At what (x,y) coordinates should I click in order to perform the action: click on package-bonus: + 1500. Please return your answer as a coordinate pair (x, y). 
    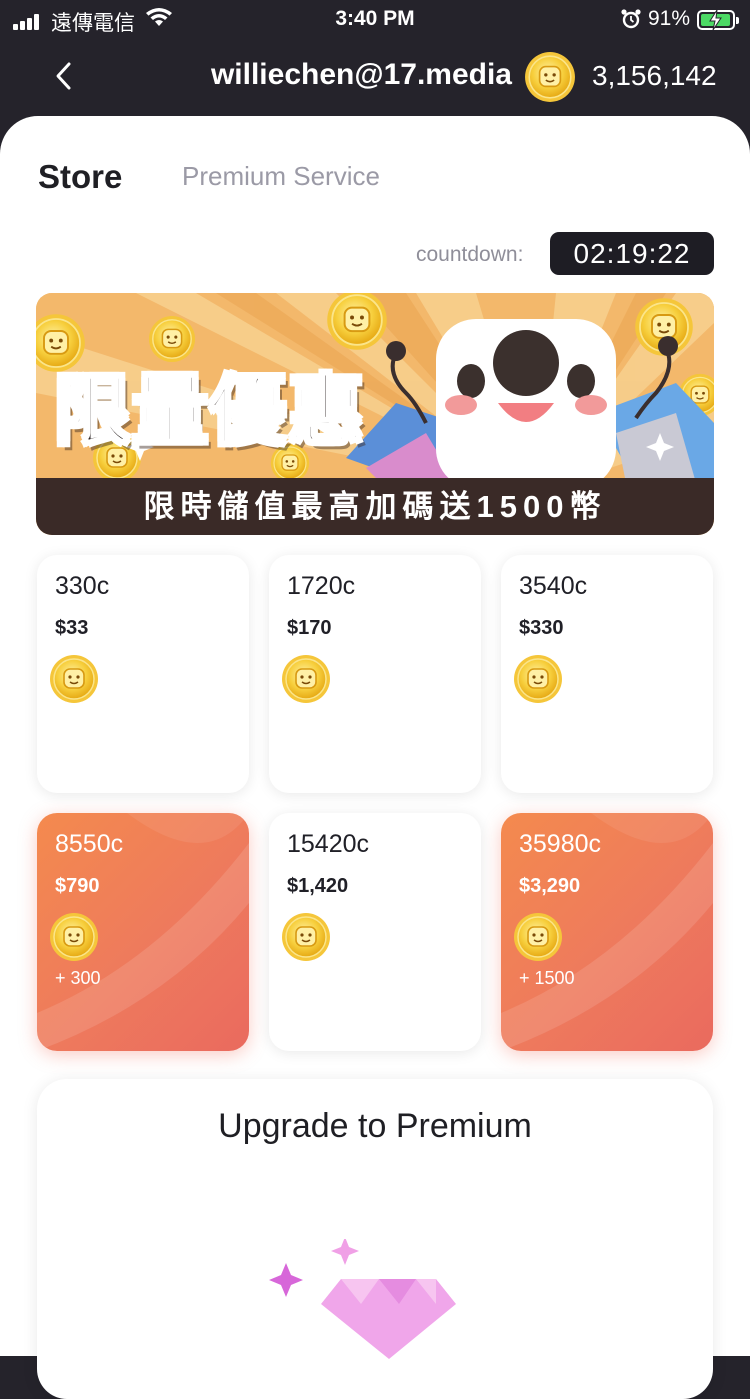
    Looking at the image, I should click on (547, 978).